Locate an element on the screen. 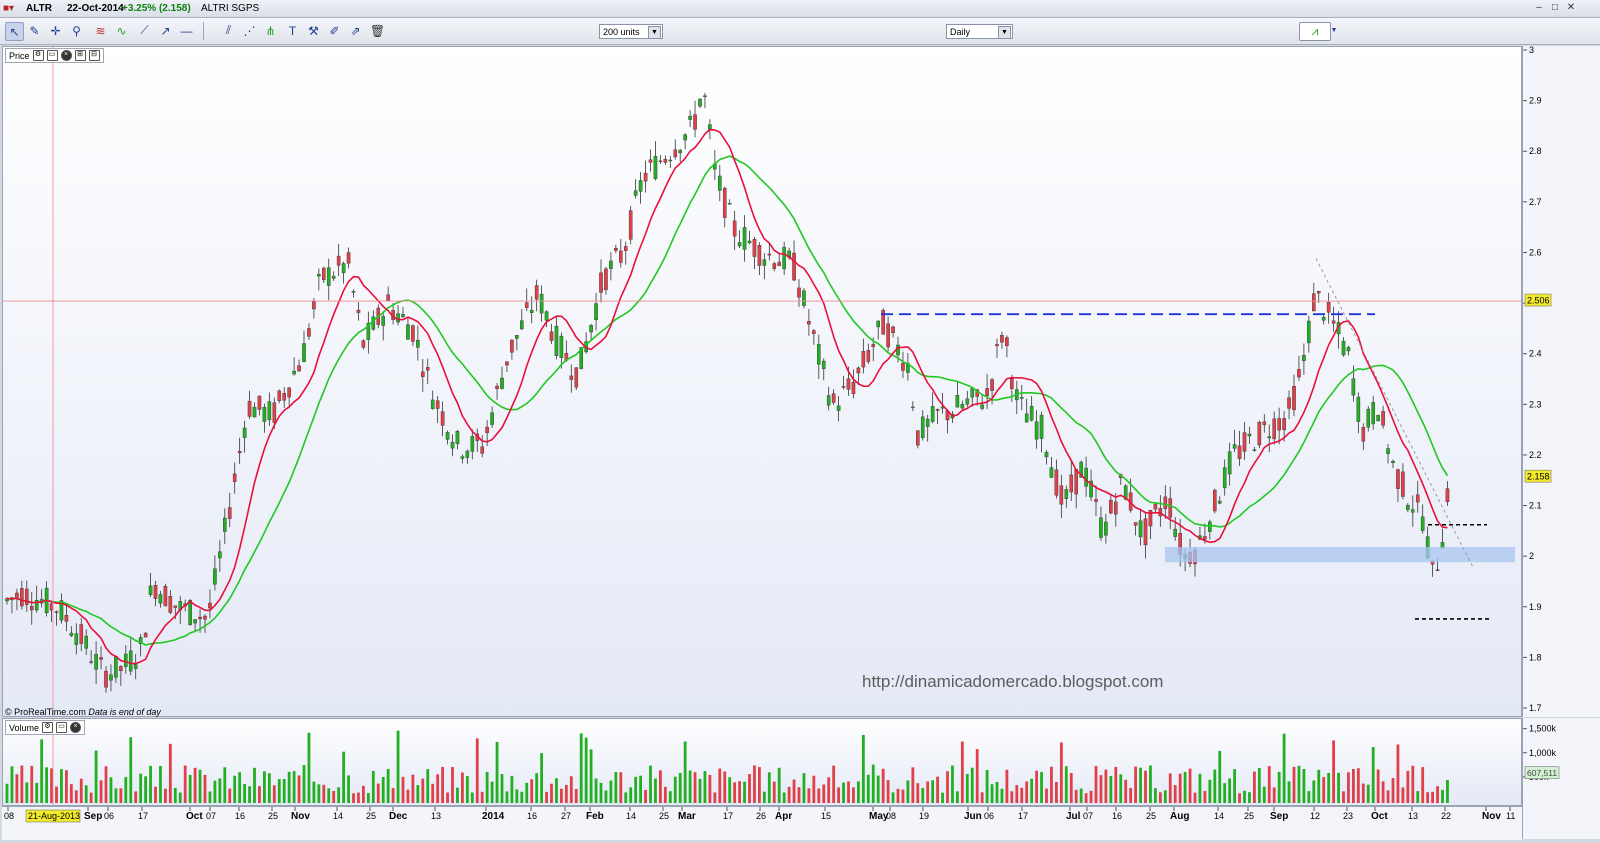 This screenshot has width=1600, height=843. cursor-price-tag: 2.506 is located at coordinates (1538, 301).